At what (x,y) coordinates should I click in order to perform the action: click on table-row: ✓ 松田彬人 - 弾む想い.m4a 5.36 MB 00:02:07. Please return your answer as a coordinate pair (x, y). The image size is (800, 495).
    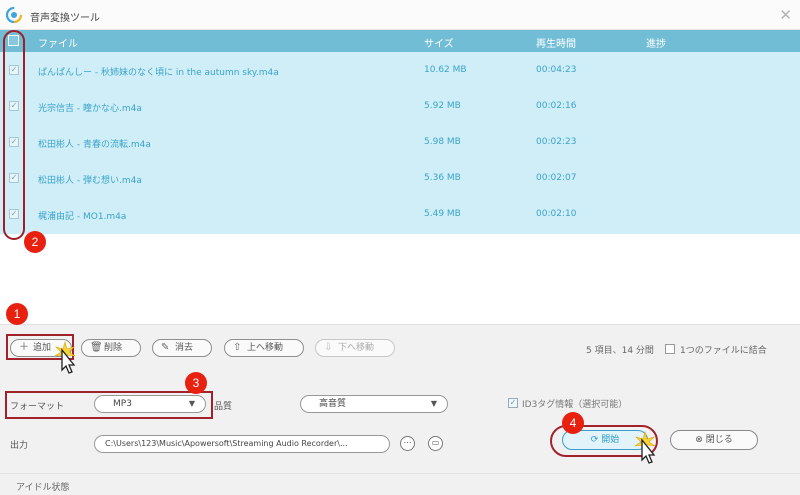
    Looking at the image, I should click on (400, 178).